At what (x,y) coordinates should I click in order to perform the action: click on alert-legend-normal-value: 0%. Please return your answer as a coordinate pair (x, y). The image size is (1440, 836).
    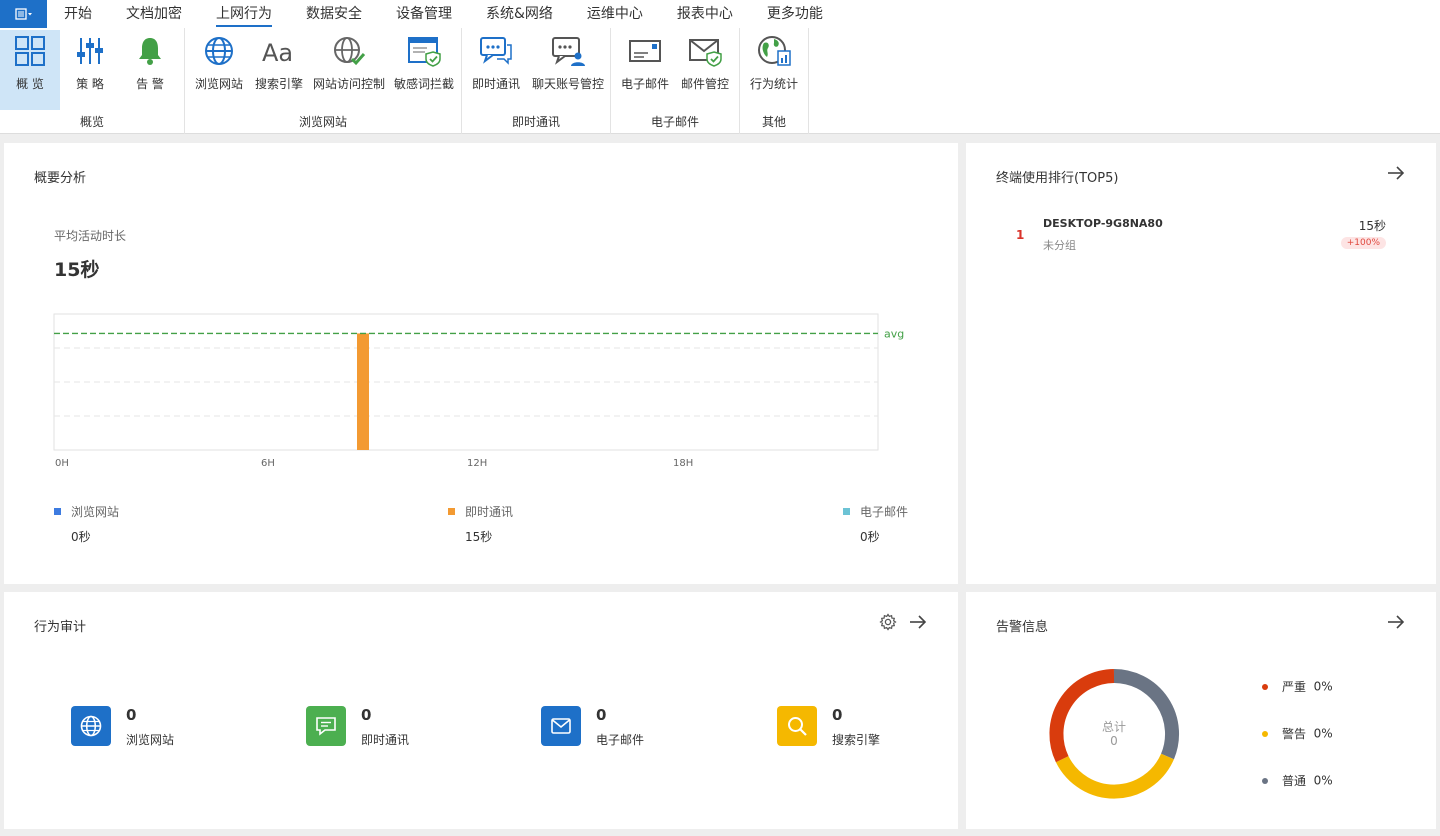
    Looking at the image, I should click on (1323, 780).